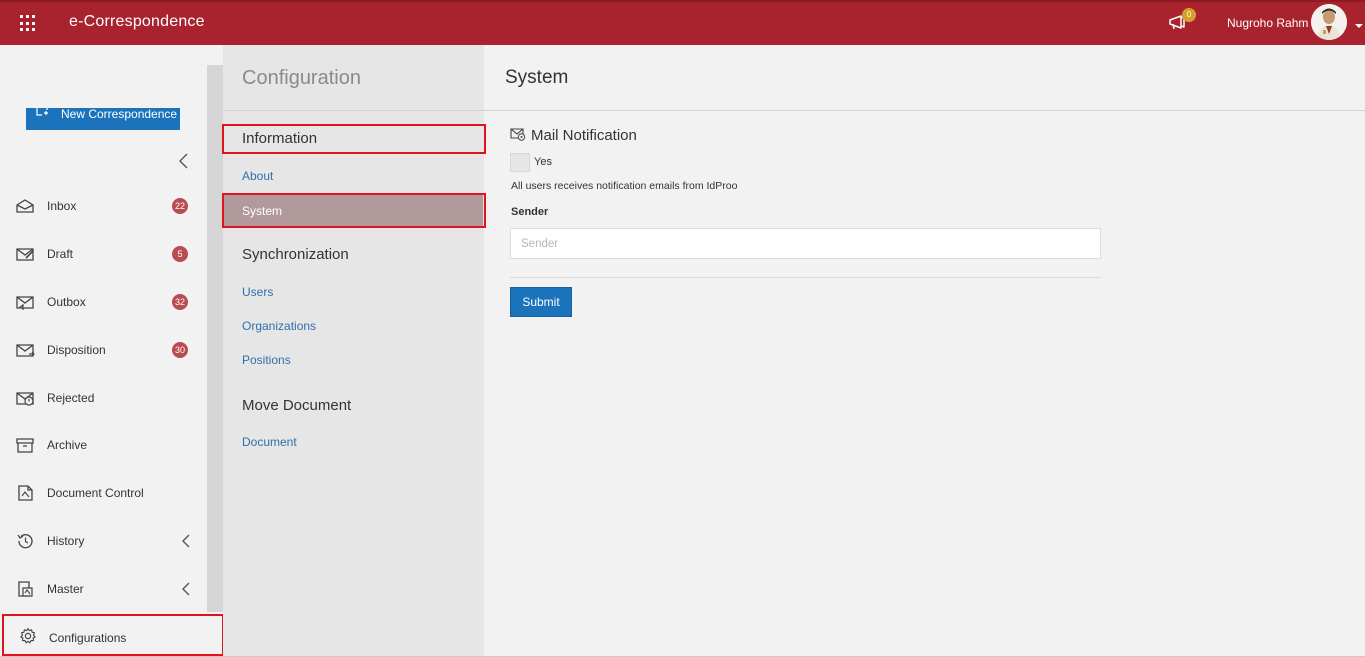  What do you see at coordinates (543, 162) in the screenshot?
I see `checkbox-label: Yes` at bounding box center [543, 162].